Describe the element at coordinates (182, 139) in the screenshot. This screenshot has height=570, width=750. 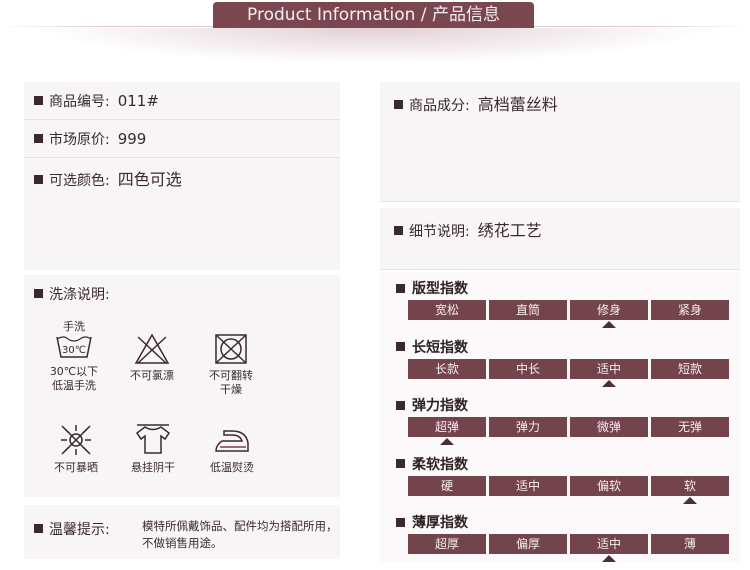
I see `market-price-row: 市场原价: 999` at that location.